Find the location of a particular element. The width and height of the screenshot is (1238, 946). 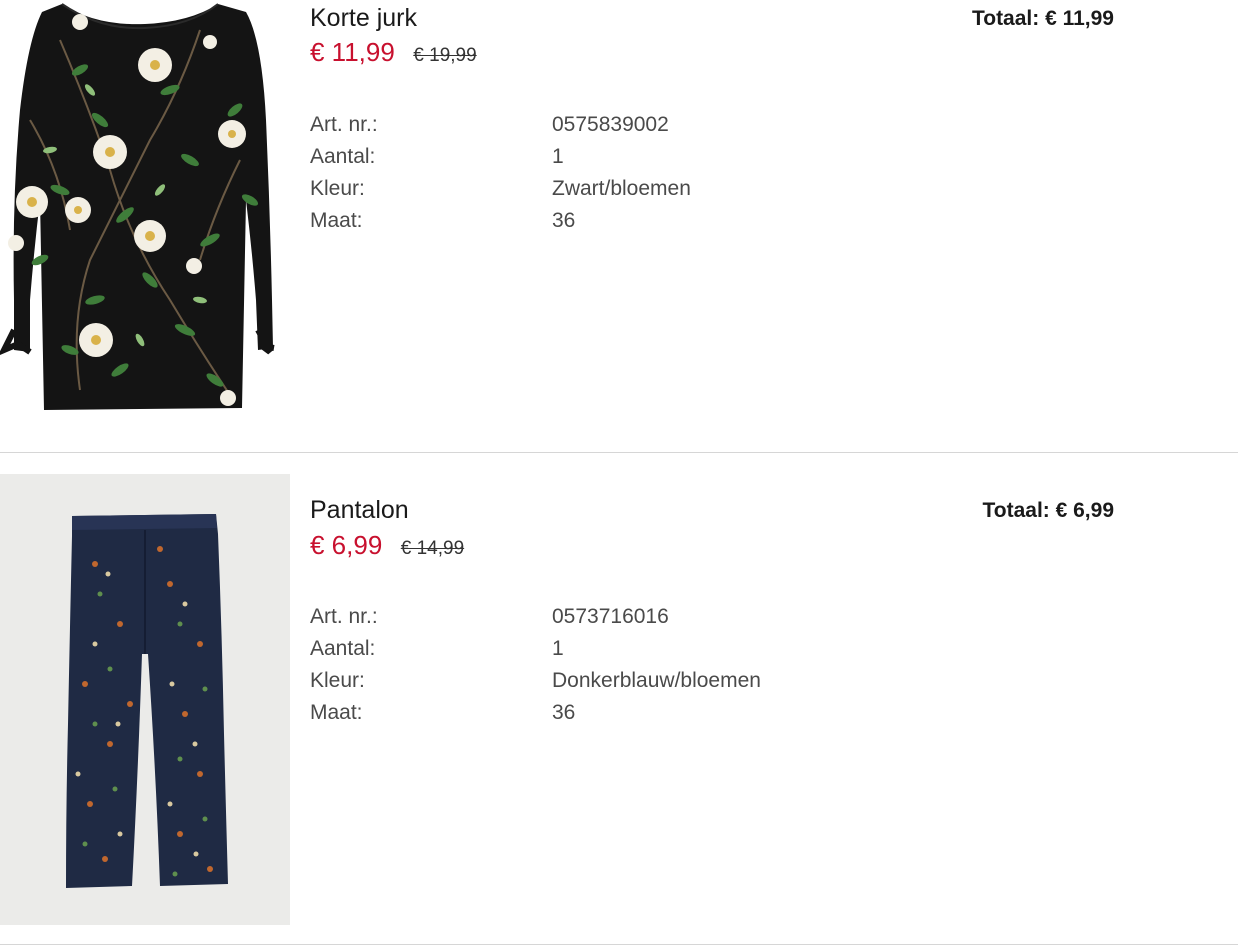

detail-row-color: Kleur: Donkerblauw/bloemen is located at coordinates (610, 683).